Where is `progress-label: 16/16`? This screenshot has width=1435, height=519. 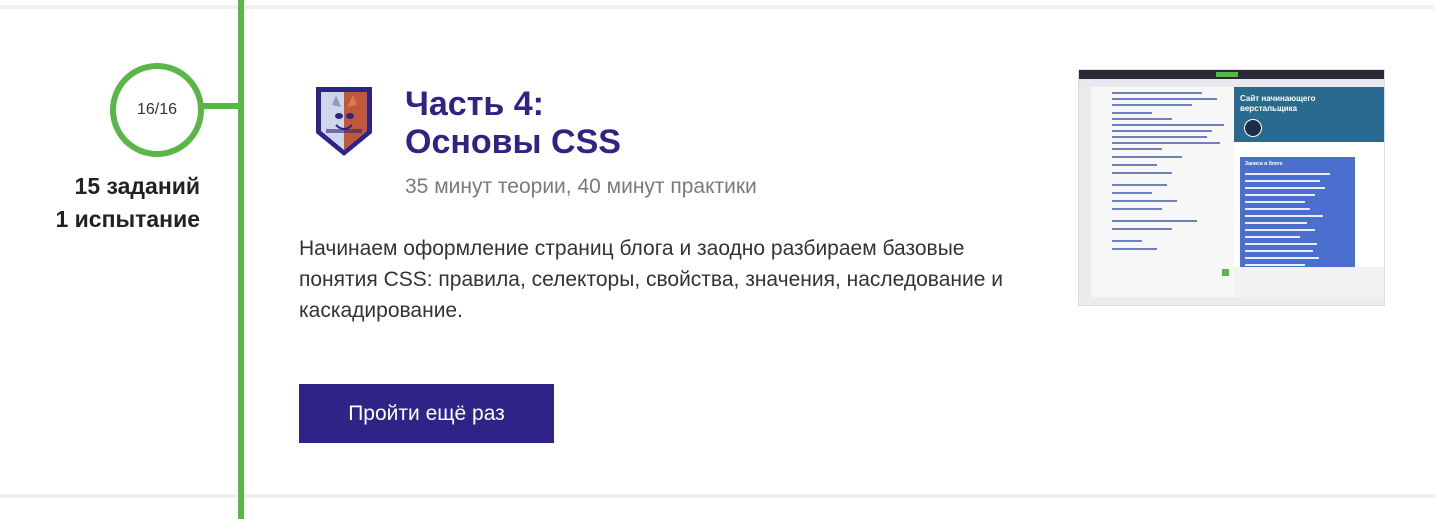
progress-label: 16/16 is located at coordinates (157, 109).